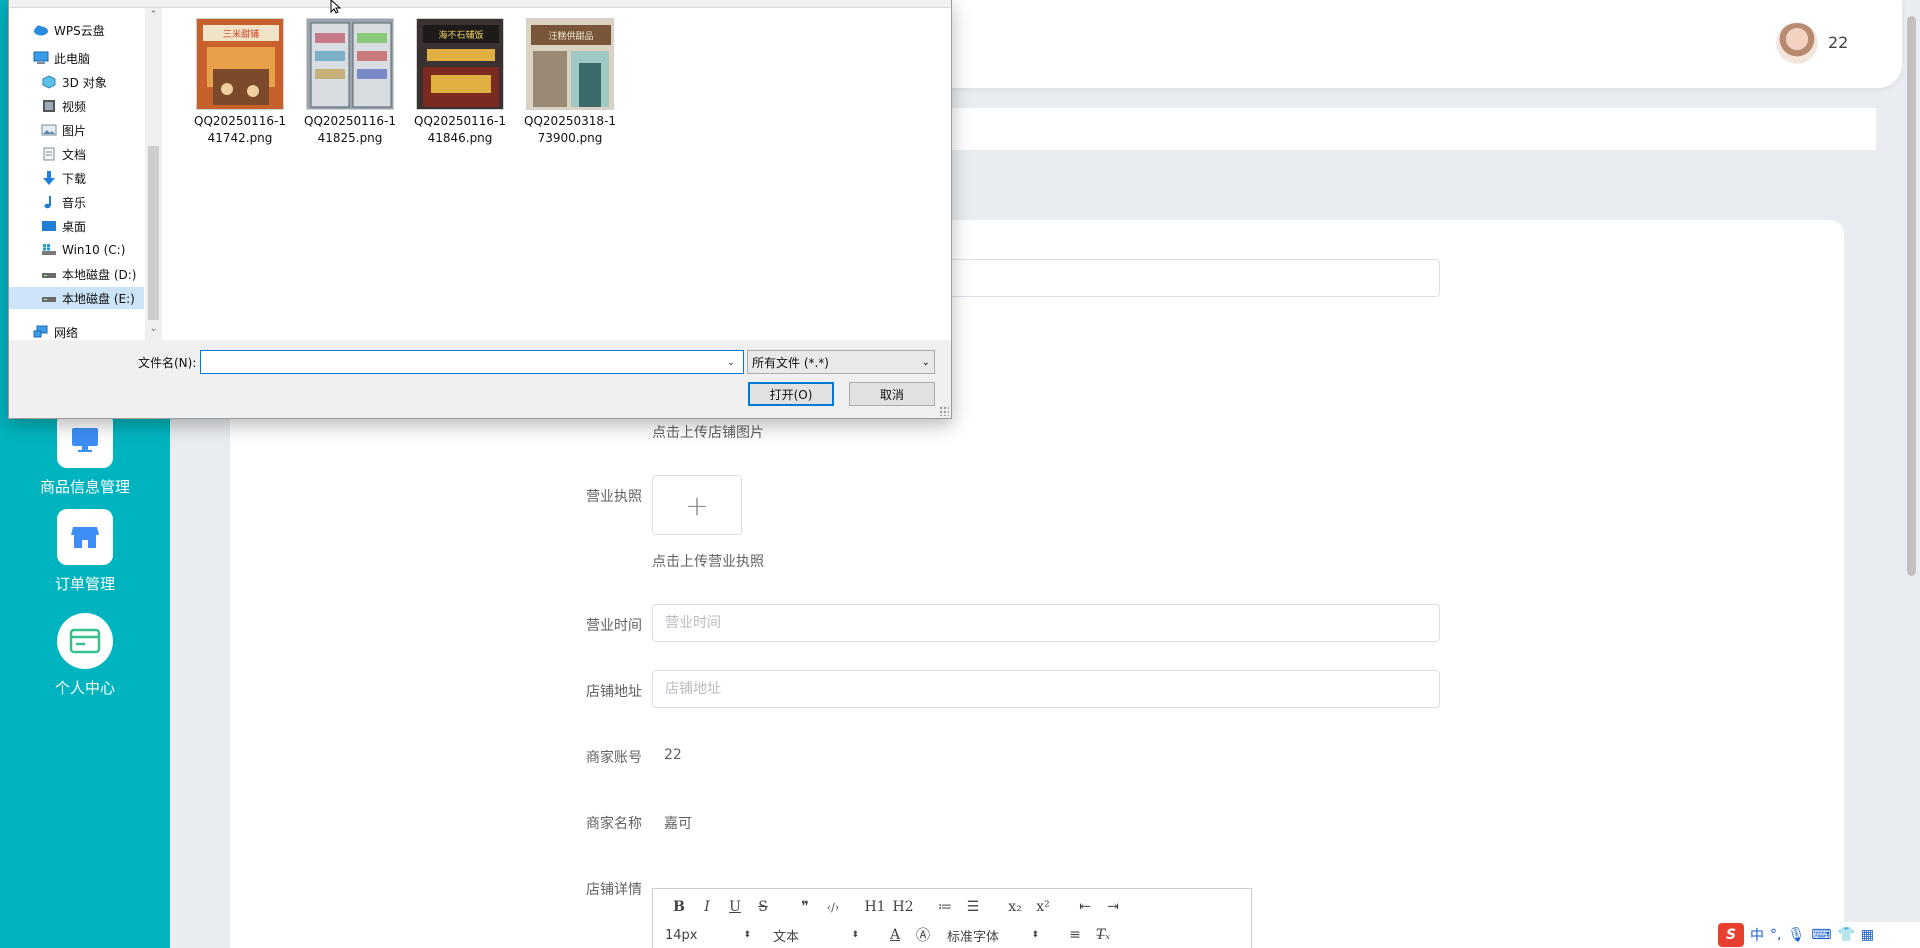 This screenshot has width=1920, height=948. I want to click on block-type-select: 文本 ⬍, so click(816, 935).